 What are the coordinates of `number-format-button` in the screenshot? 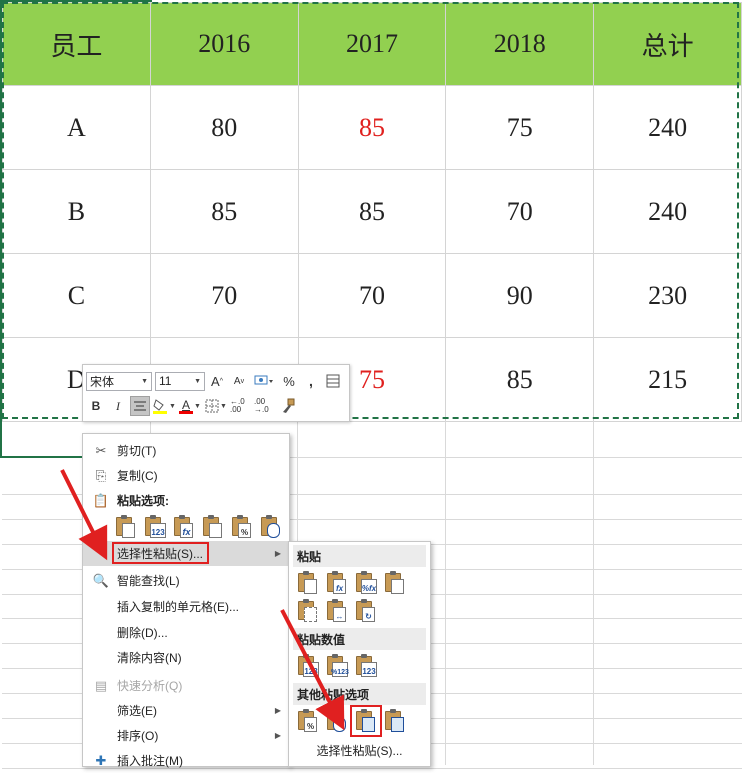 It's located at (264, 381).